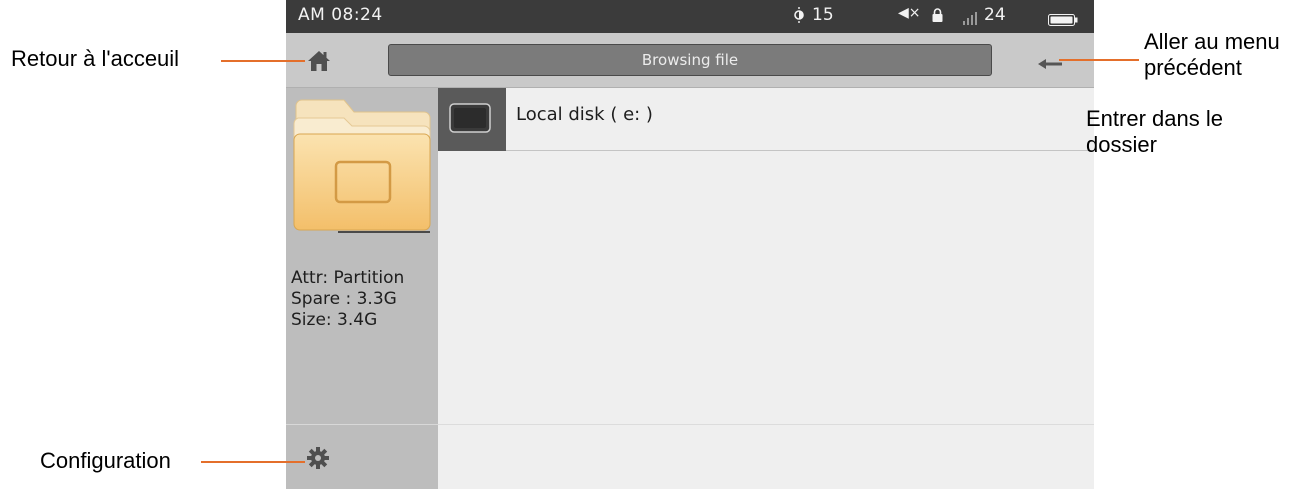 This screenshot has width=1314, height=489. What do you see at coordinates (799, 15) in the screenshot?
I see `brightness-icon` at bounding box center [799, 15].